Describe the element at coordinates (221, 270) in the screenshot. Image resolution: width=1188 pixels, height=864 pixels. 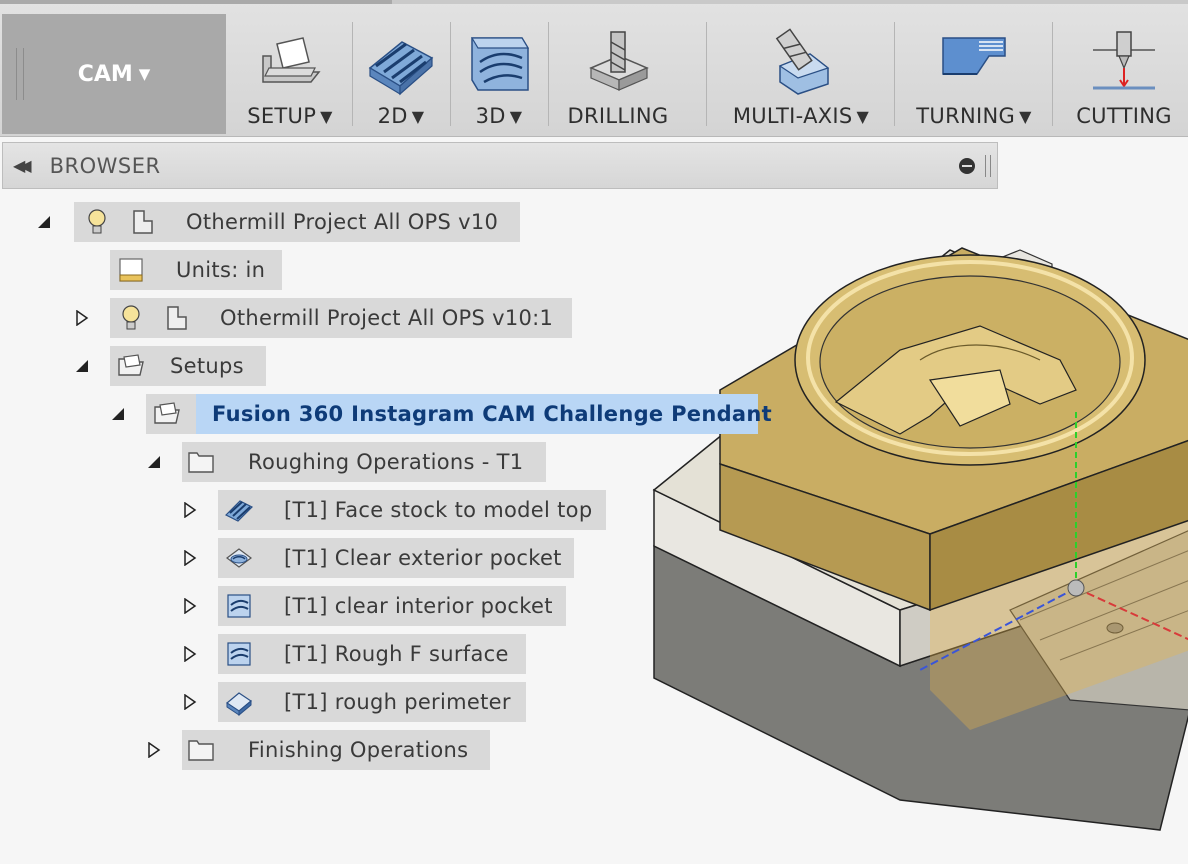
I see `units-label: Units: in` at that location.